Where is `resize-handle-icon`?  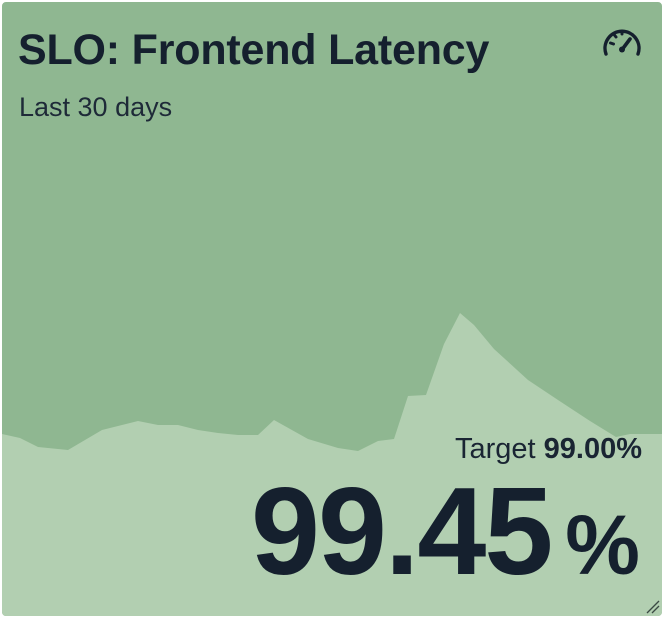 resize-handle-icon is located at coordinates (653, 607).